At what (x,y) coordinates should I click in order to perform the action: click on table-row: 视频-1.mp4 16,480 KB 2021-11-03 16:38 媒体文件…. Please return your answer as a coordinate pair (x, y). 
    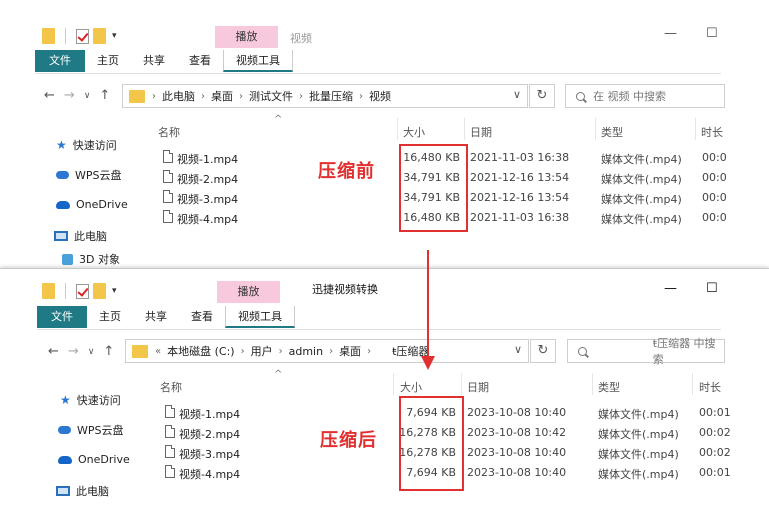
    Looking at the image, I should click on (384, 158).